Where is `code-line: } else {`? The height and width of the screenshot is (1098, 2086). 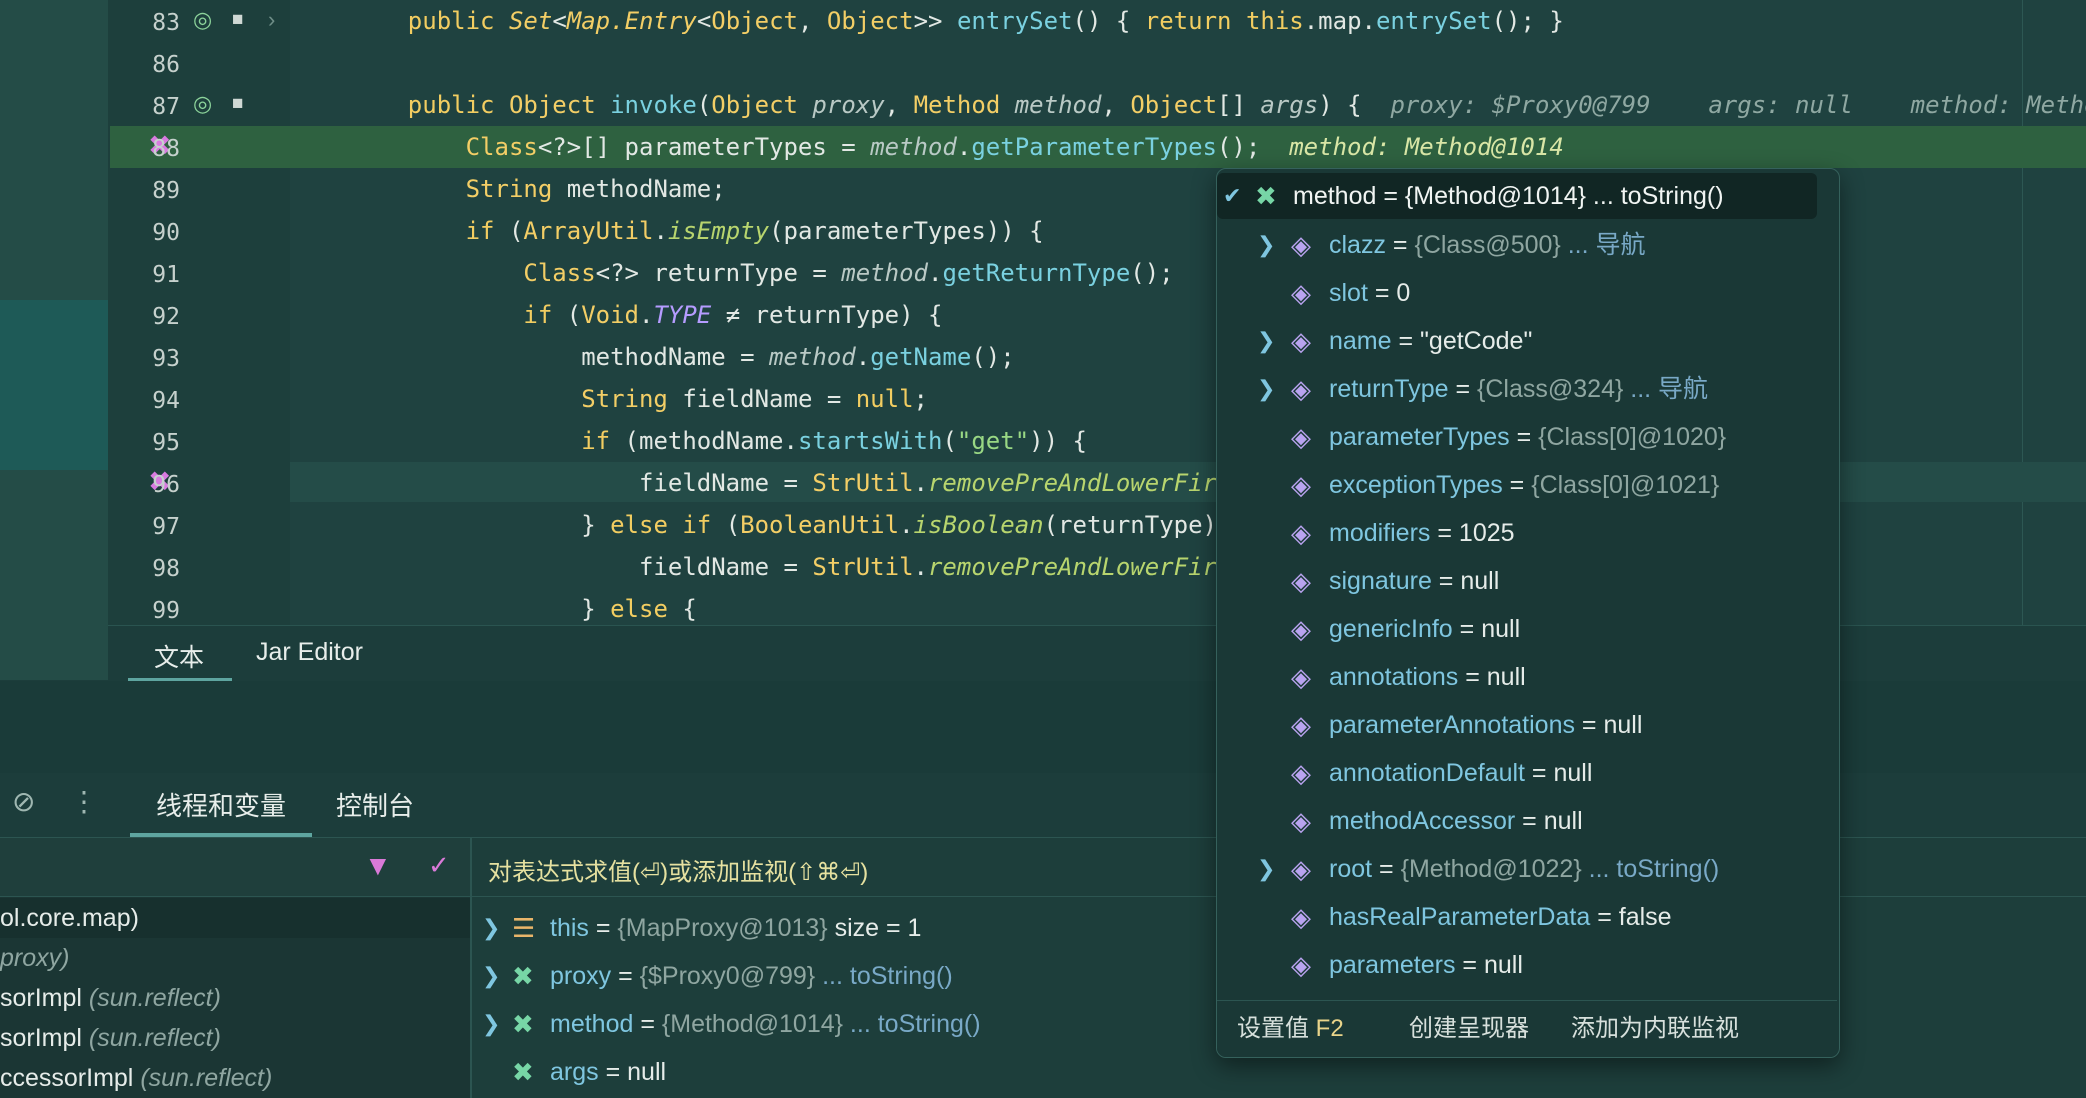
code-line: } else { is located at coordinates (523, 609).